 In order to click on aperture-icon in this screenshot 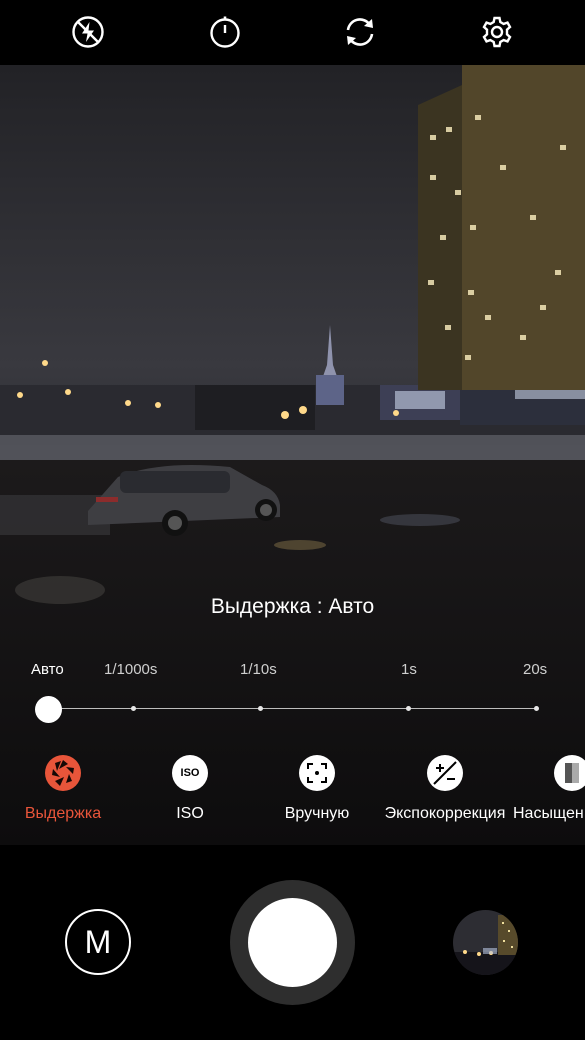, I will do `click(63, 773)`.